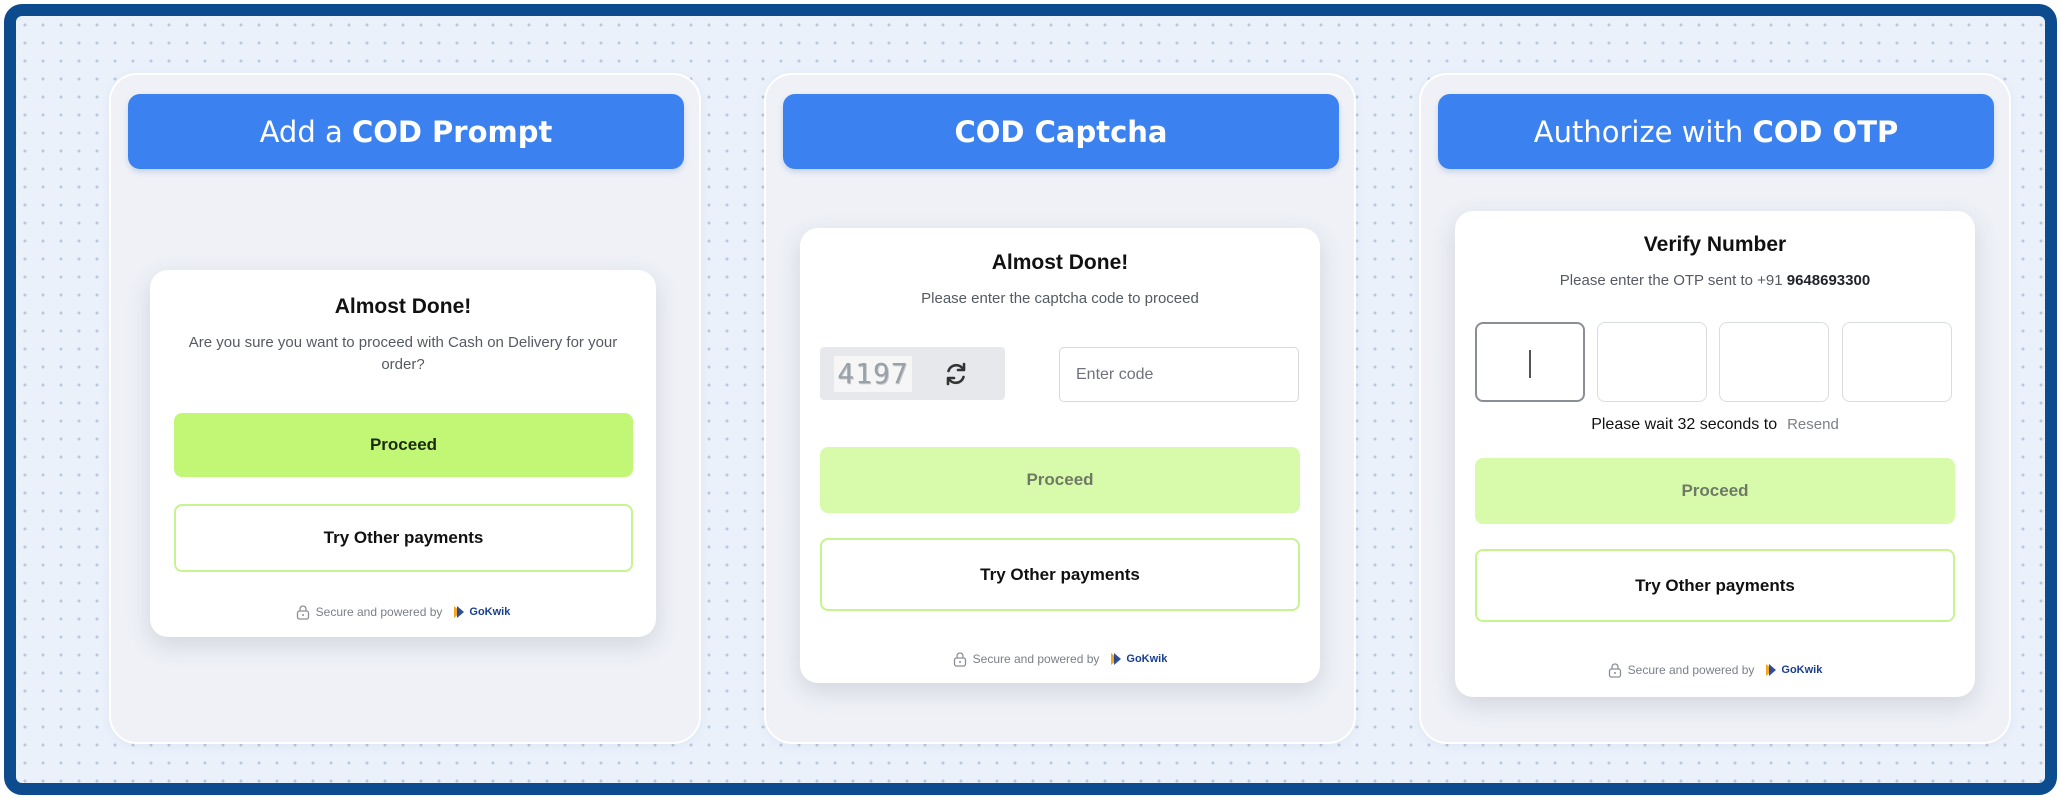  I want to click on phone-number: 9648693300, so click(1828, 280).